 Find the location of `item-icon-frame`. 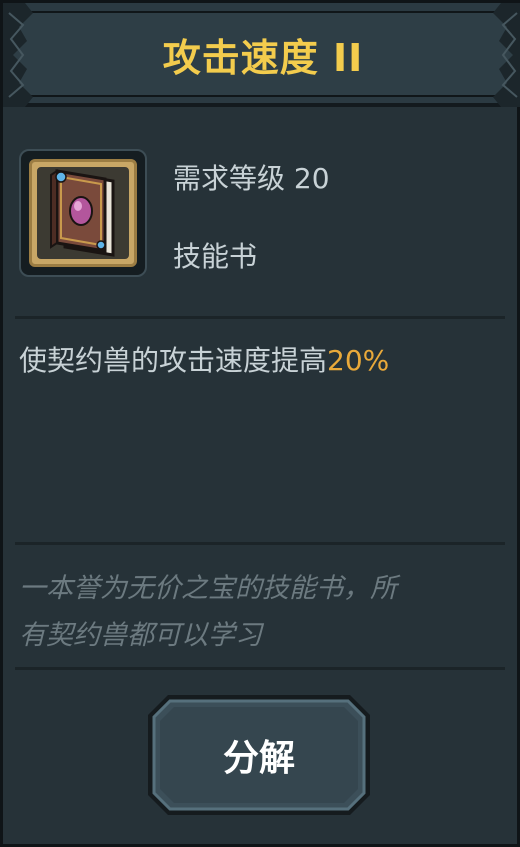

item-icon-frame is located at coordinates (83, 213).